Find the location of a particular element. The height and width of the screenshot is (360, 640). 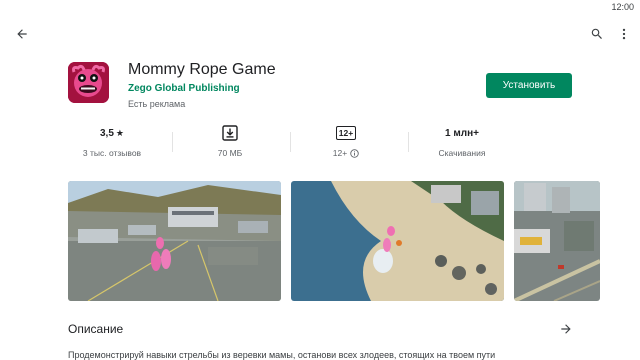

description-heading: Описание is located at coordinates (96, 329).